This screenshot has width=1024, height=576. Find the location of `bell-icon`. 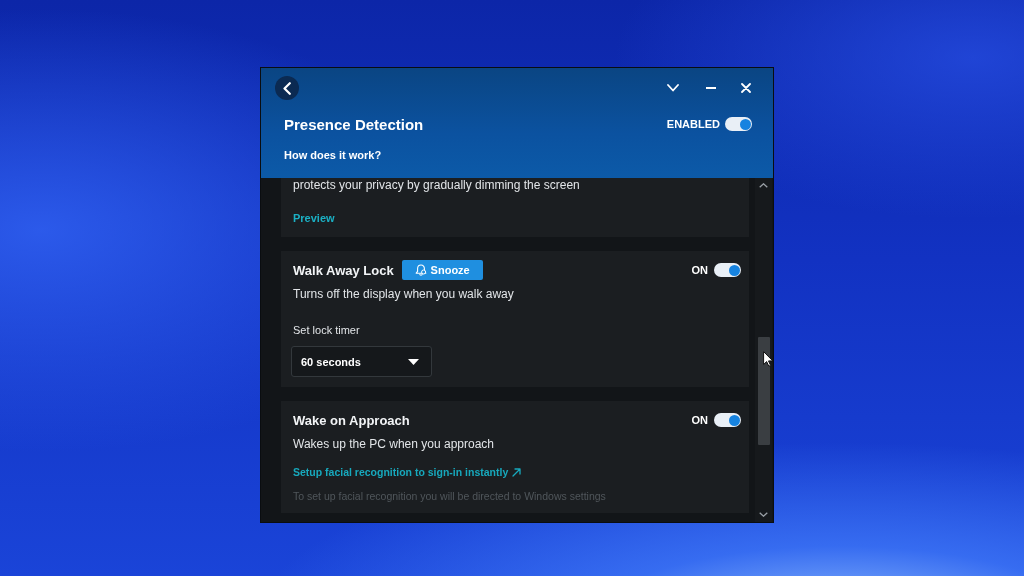

bell-icon is located at coordinates (420, 270).